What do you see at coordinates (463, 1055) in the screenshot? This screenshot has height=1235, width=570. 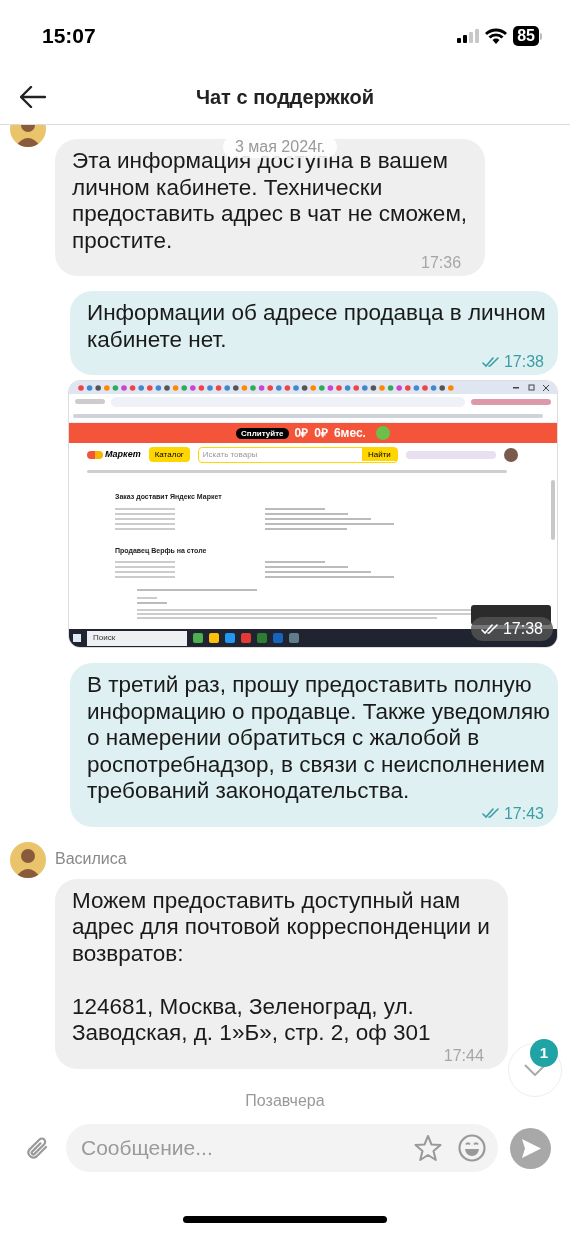 I see `message-time: 17:44` at bounding box center [463, 1055].